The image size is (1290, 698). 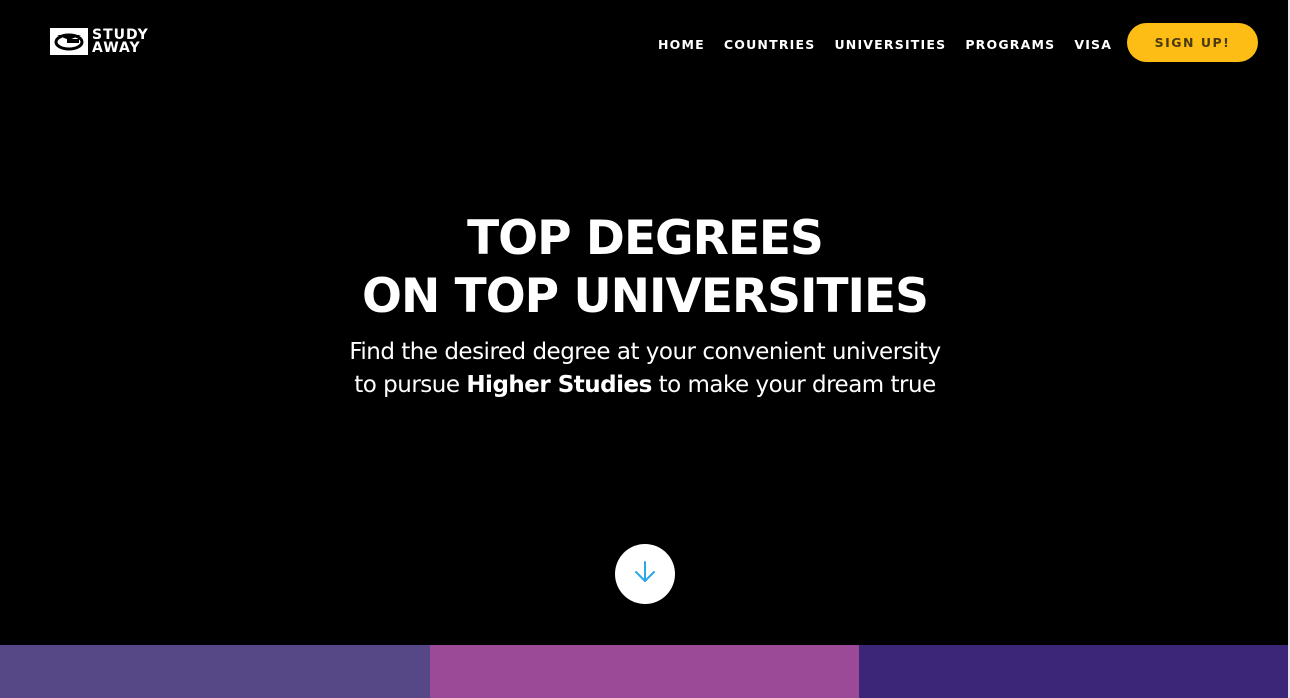 What do you see at coordinates (794, 385) in the screenshot?
I see `hero-subtitle-text-after: to make your dream true` at bounding box center [794, 385].